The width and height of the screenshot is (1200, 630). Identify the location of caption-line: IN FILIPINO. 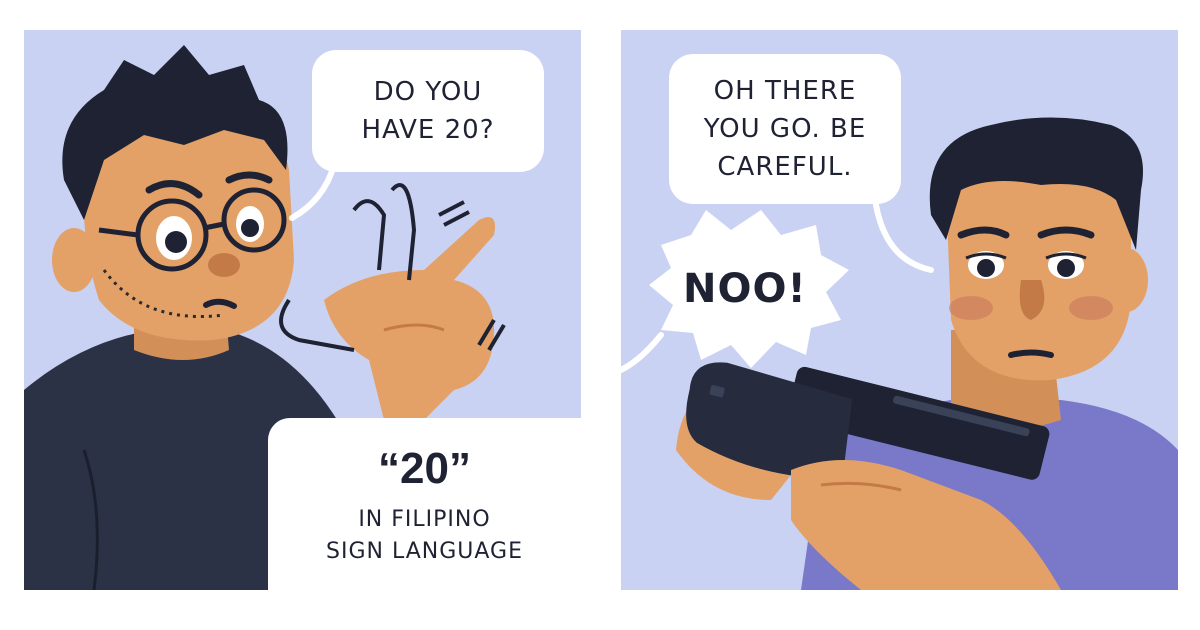
(424, 519).